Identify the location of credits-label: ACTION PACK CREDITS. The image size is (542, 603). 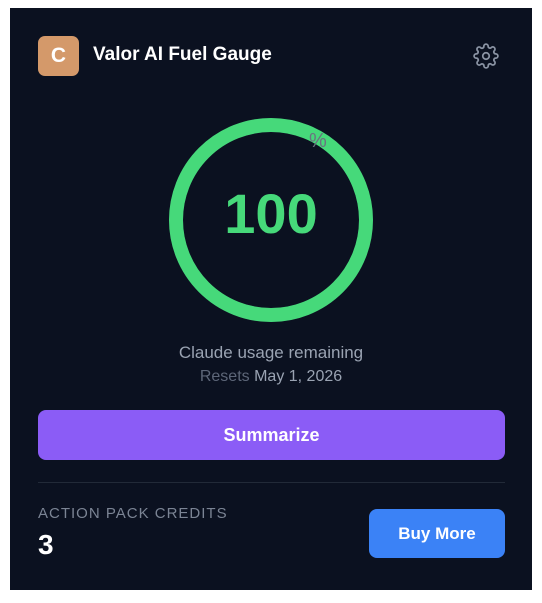
(133, 513).